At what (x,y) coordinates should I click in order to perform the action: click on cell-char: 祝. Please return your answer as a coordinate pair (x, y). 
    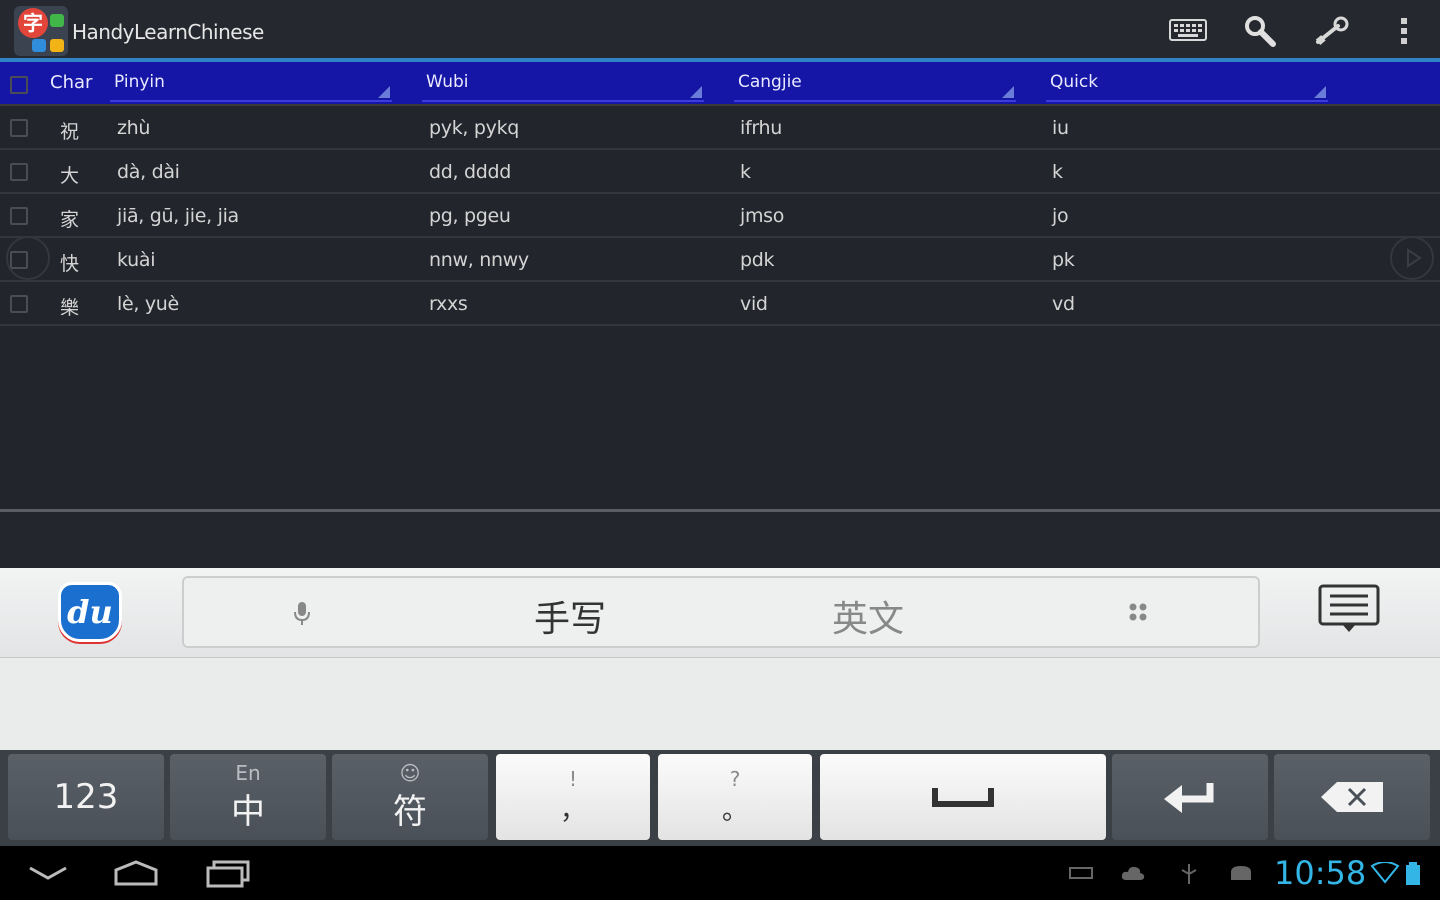
    Looking at the image, I should click on (69, 132).